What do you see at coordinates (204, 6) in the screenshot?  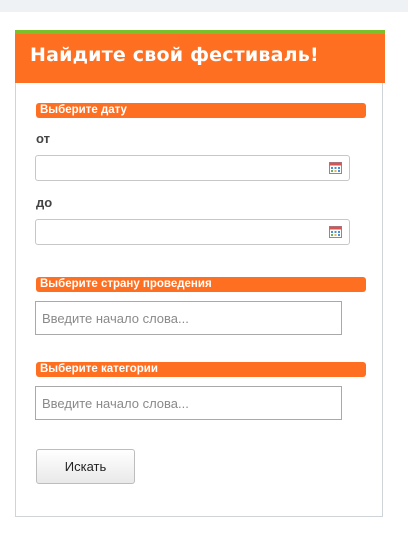 I see `top-band` at bounding box center [204, 6].